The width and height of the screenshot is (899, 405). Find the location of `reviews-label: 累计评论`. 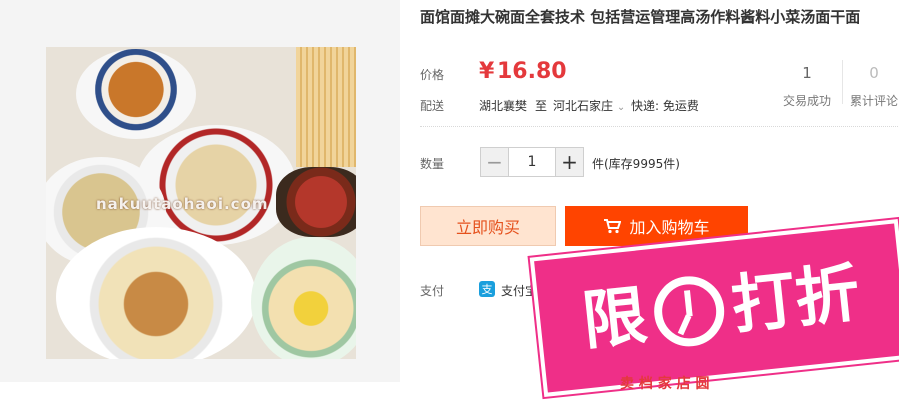

reviews-label: 累计评论 is located at coordinates (873, 101).